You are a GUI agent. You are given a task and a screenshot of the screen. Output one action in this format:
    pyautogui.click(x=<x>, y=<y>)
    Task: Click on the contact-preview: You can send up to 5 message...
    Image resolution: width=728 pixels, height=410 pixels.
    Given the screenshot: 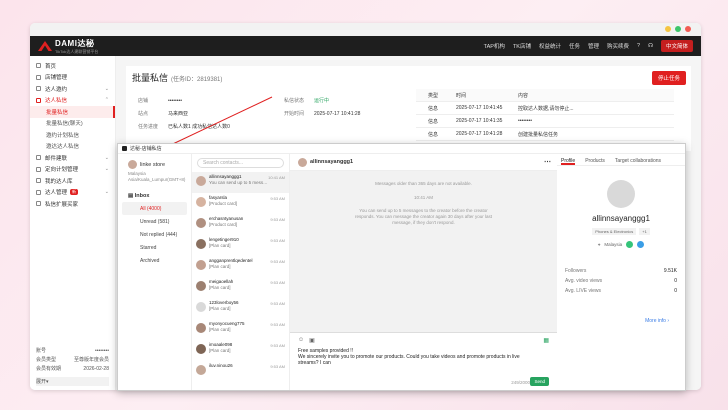 What is the action you would take?
    pyautogui.click(x=239, y=182)
    